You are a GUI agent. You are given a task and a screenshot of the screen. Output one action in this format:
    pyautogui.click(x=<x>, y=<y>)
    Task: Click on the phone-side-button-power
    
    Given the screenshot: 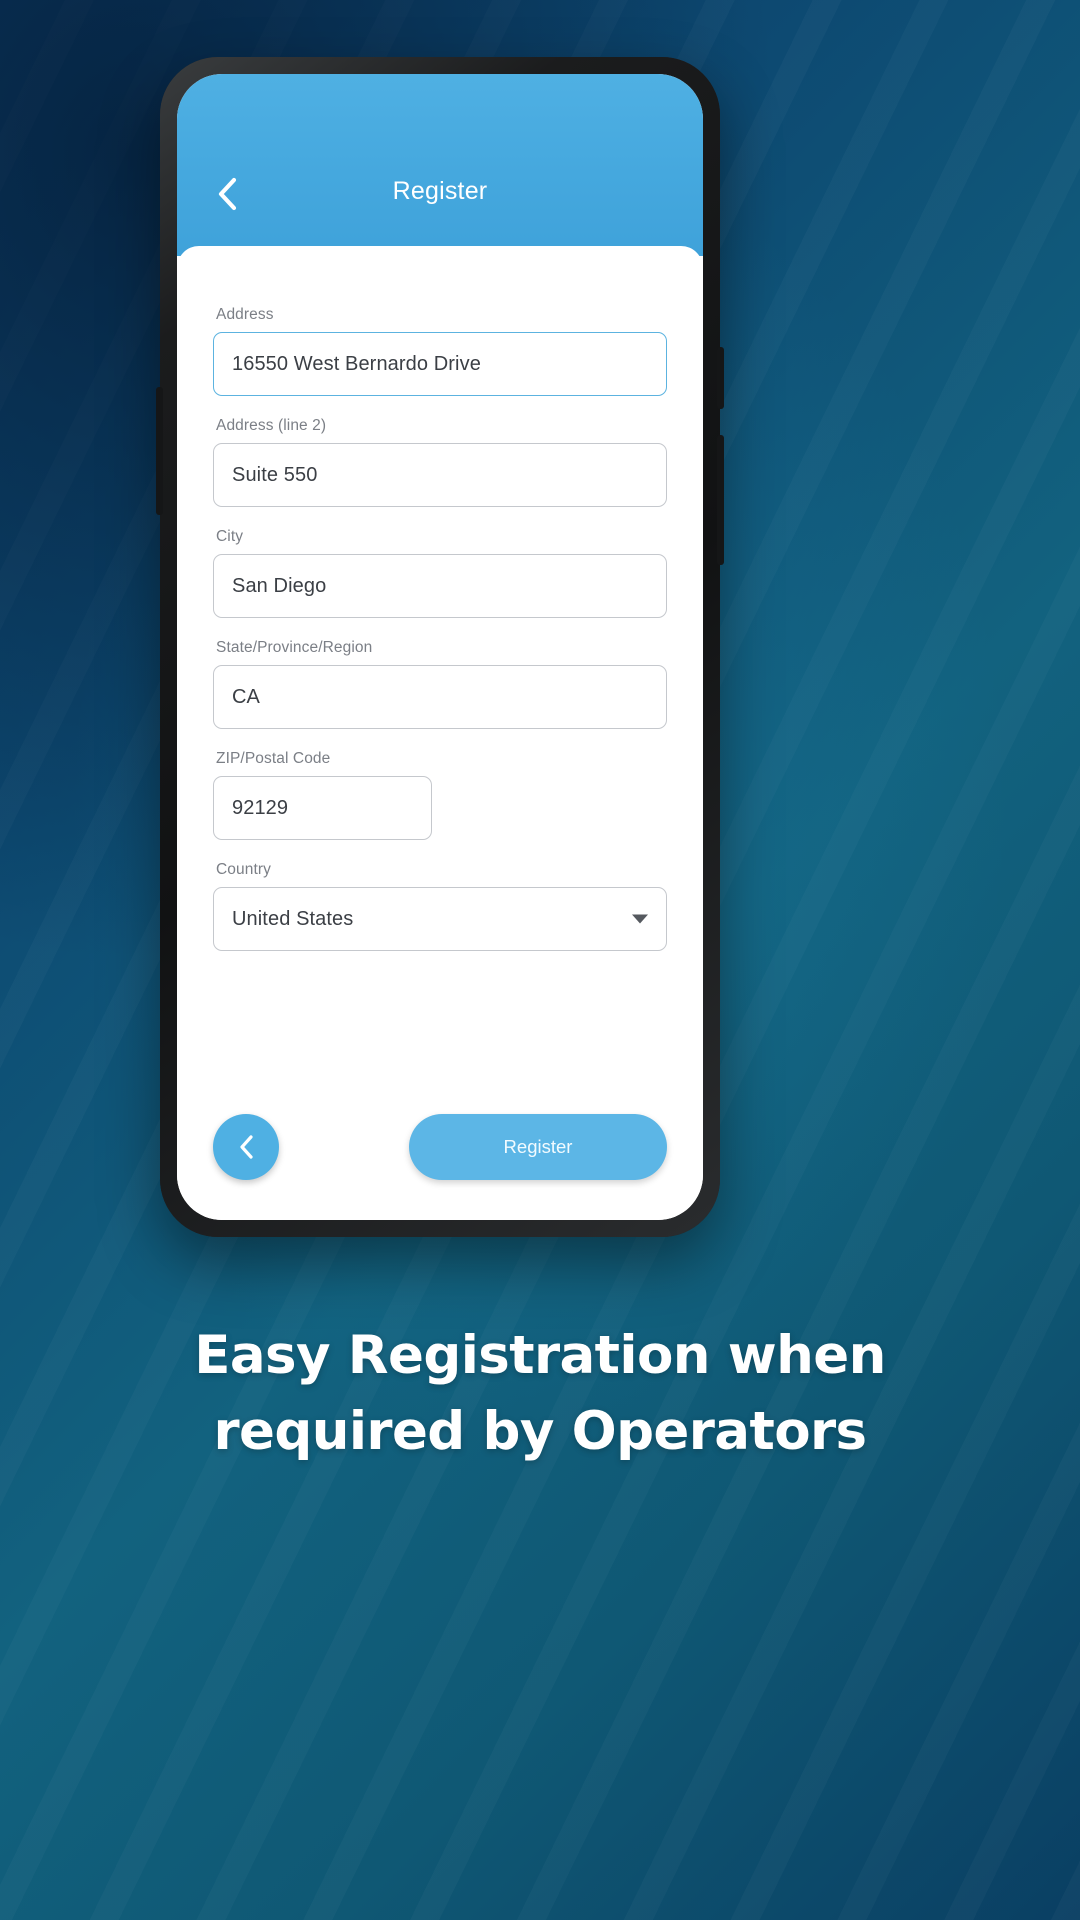 What is the action you would take?
    pyautogui.click(x=720, y=378)
    